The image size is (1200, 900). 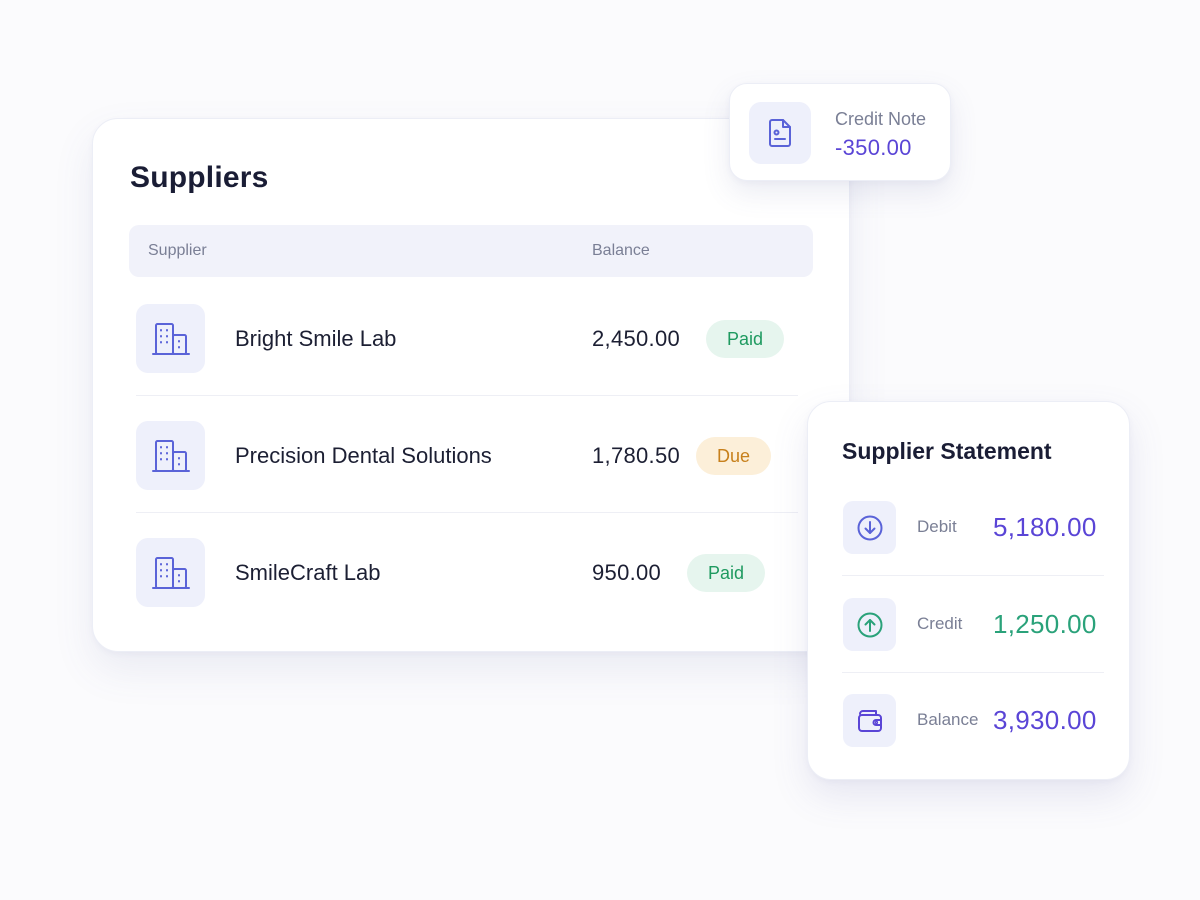 What do you see at coordinates (937, 526) in the screenshot?
I see `statement-label: Debit` at bounding box center [937, 526].